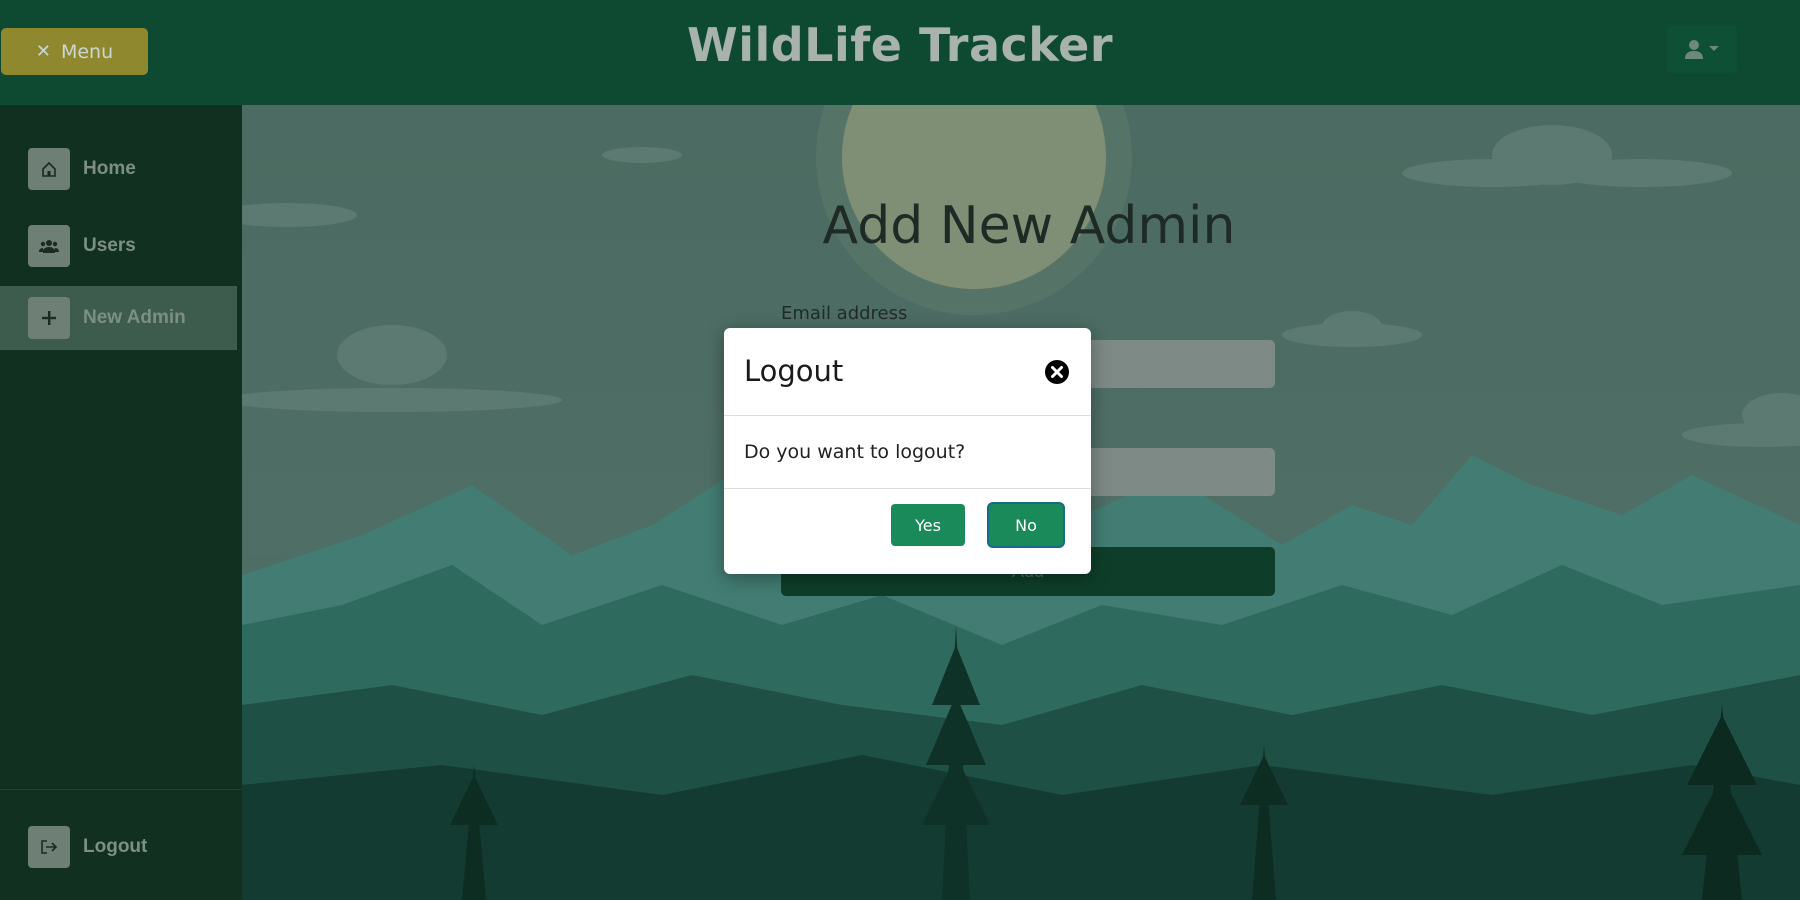 This screenshot has width=1800, height=900. I want to click on modal-message: Do you want to logout?, so click(855, 452).